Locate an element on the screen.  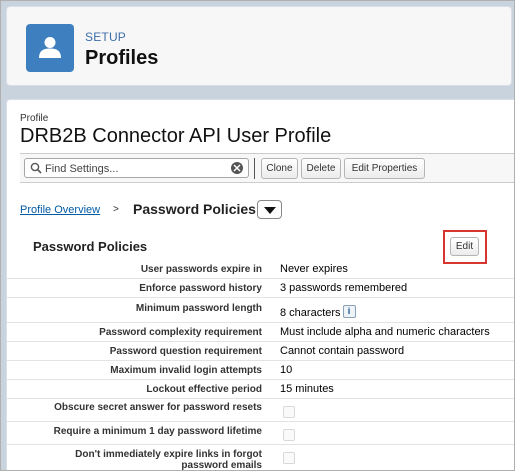
policy-value-text: 8 characters is located at coordinates (310, 313).